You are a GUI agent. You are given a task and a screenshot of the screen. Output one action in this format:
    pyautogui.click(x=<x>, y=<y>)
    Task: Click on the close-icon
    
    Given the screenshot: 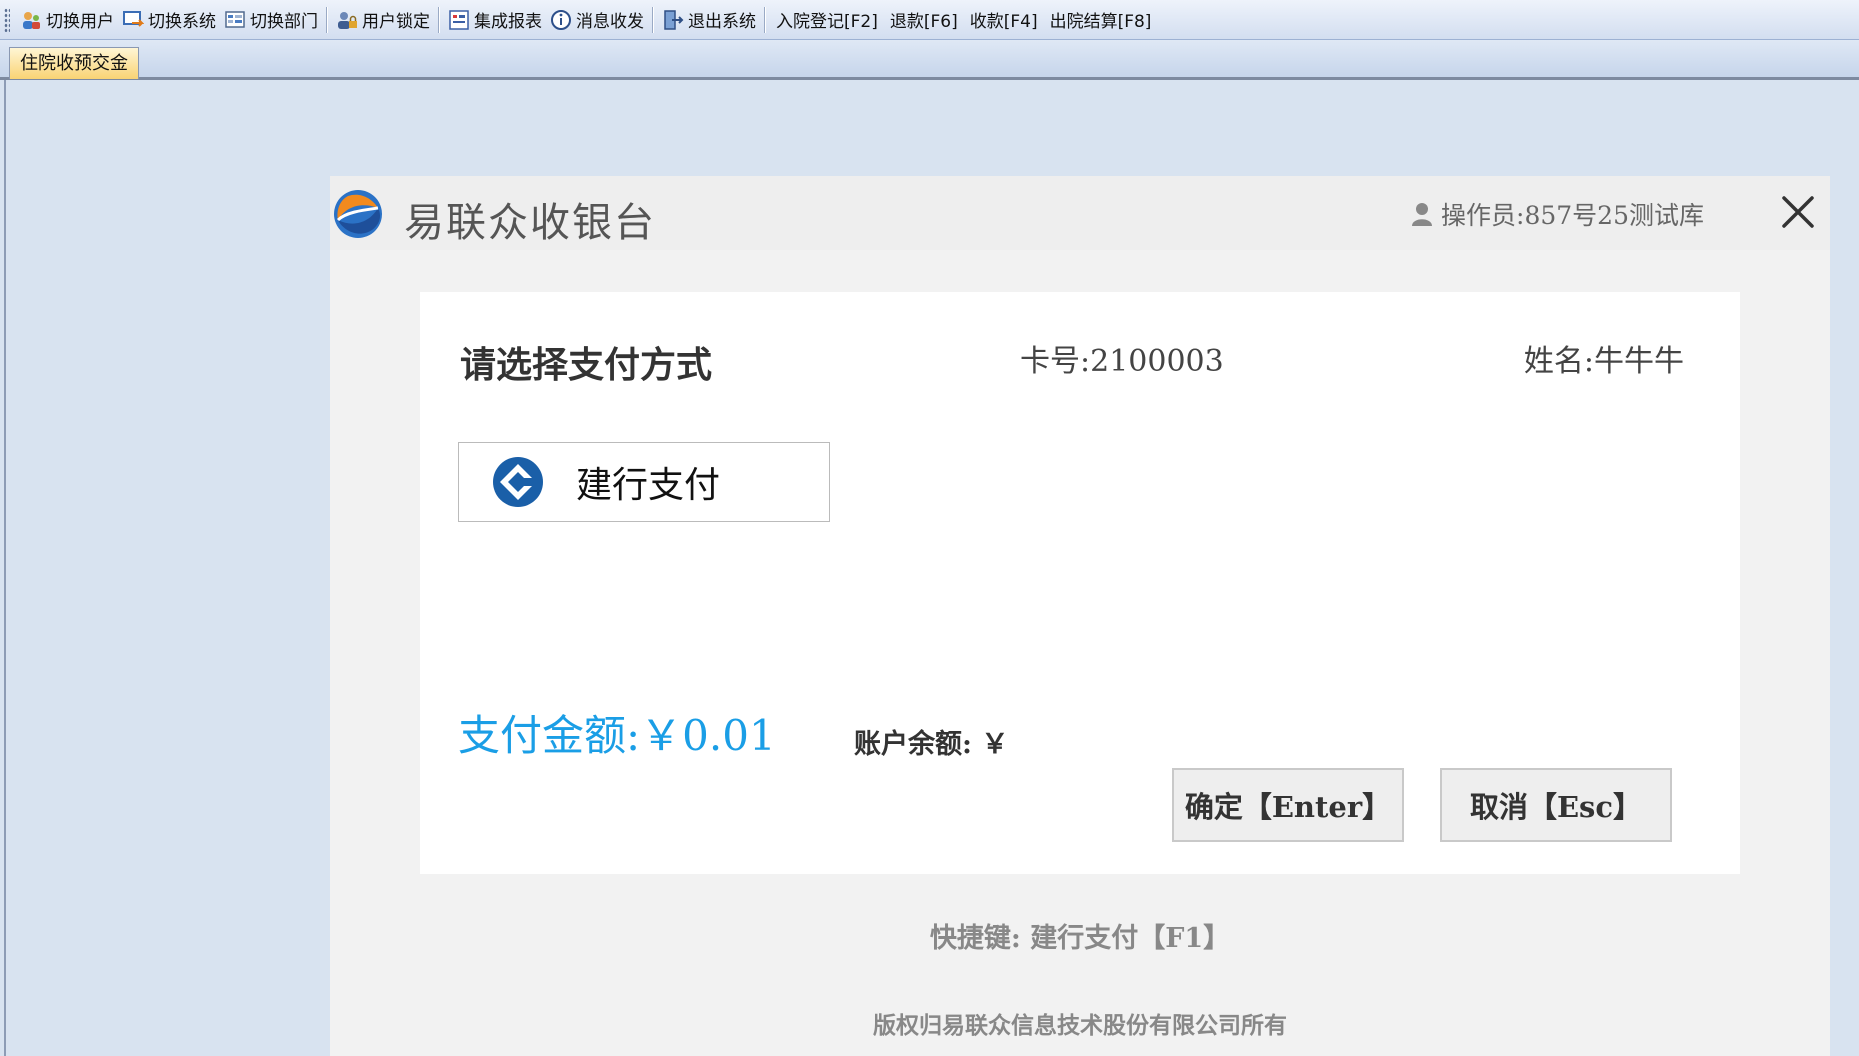 What is the action you would take?
    pyautogui.click(x=1798, y=212)
    